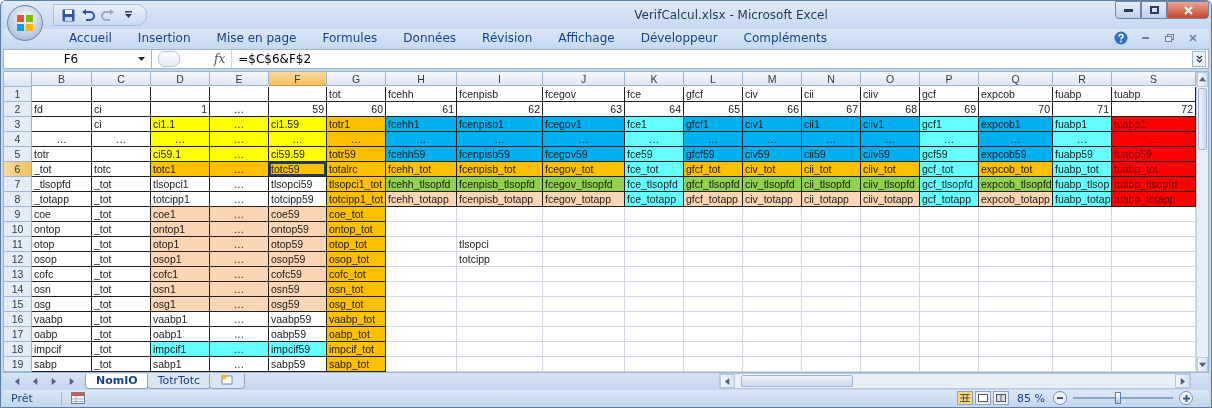 The height and width of the screenshot is (408, 1212). What do you see at coordinates (18, 214) in the screenshot?
I see `row-header: 9` at bounding box center [18, 214].